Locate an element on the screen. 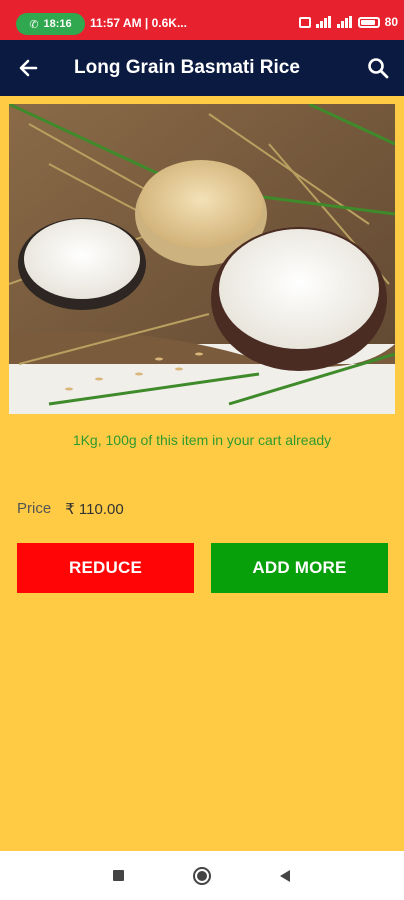  add-more-button: ADD MORE is located at coordinates (299, 568).